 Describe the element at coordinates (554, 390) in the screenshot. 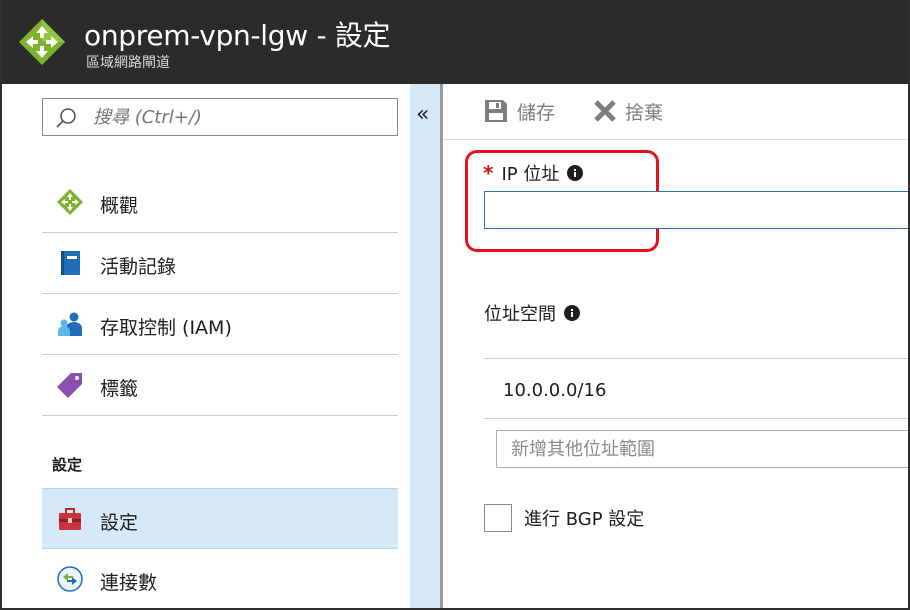

I see `address-space-value: 10.0.0.0/16` at that location.